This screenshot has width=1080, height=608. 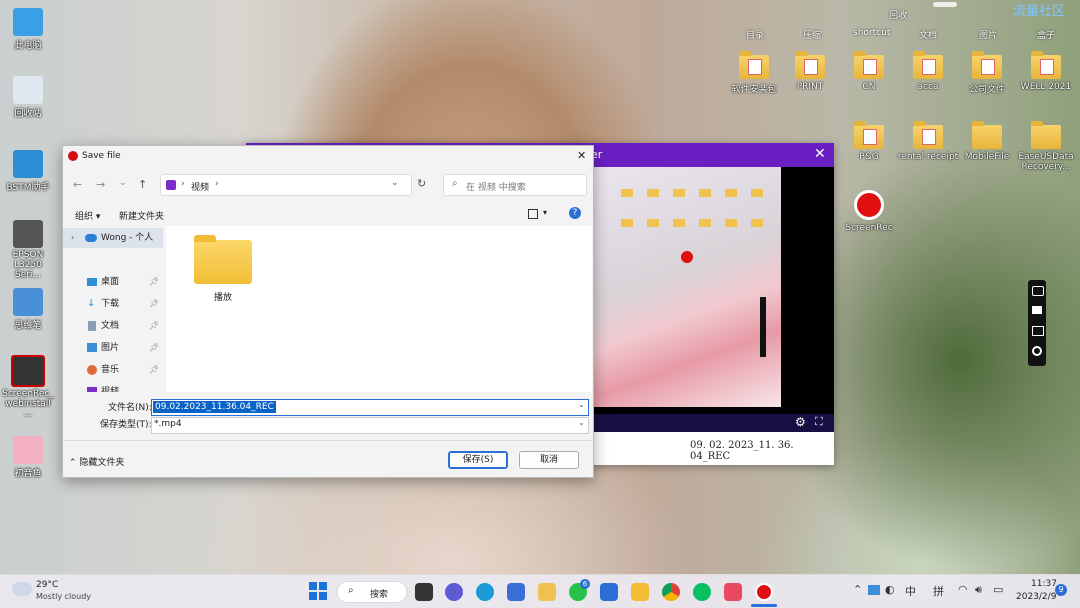 I want to click on windows-start-icon, so click(x=318, y=591).